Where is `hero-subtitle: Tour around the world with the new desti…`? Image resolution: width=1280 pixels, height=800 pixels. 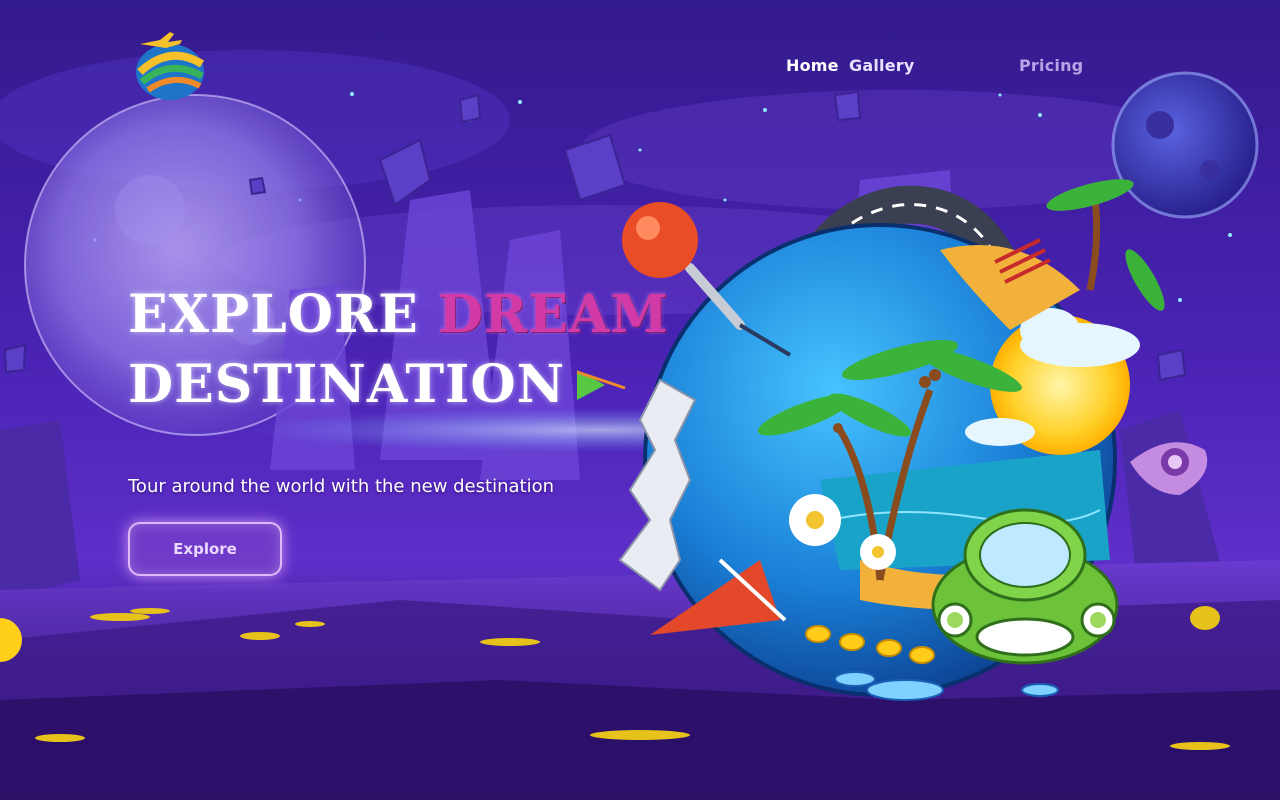 hero-subtitle: Tour around the world with the new desti… is located at coordinates (341, 486).